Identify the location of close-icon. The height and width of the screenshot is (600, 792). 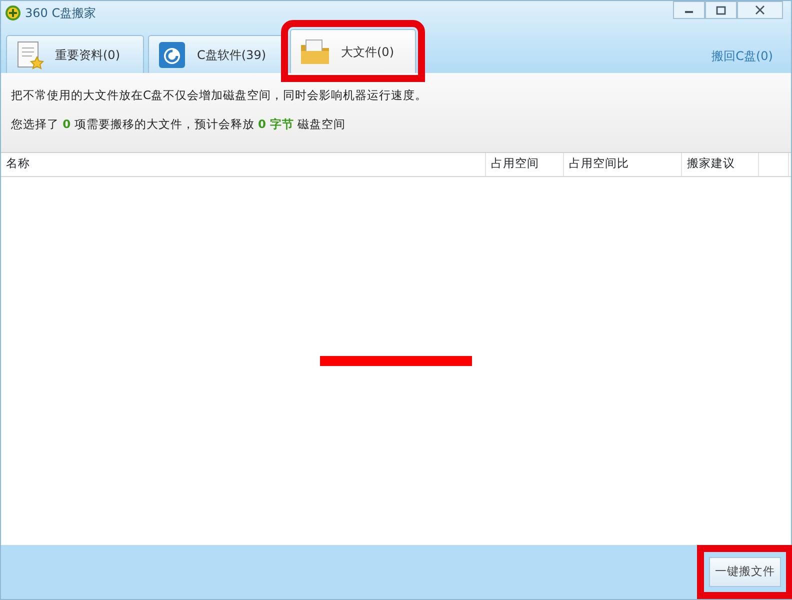
(760, 10).